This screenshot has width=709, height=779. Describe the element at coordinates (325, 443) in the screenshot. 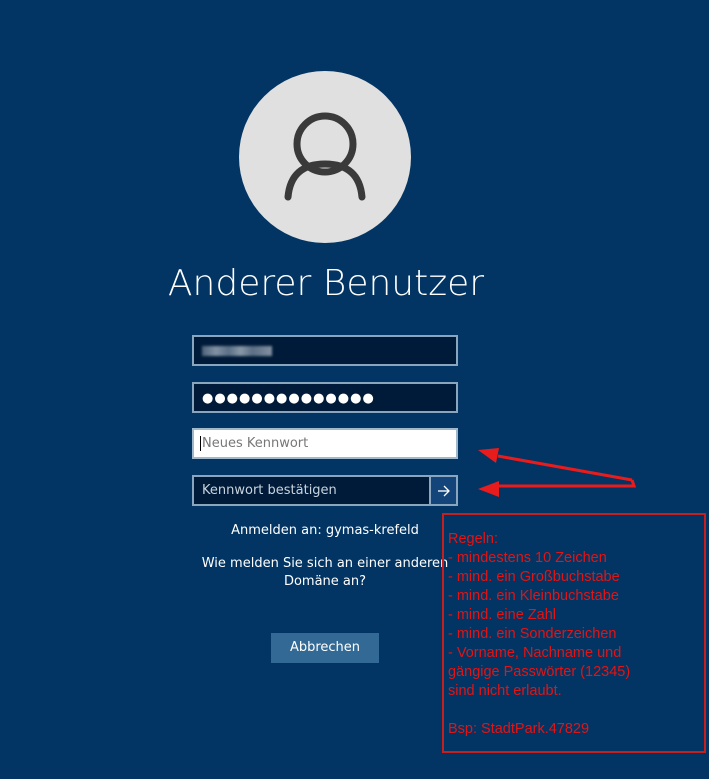

I see `new-password-field: Neues Kennwort` at that location.